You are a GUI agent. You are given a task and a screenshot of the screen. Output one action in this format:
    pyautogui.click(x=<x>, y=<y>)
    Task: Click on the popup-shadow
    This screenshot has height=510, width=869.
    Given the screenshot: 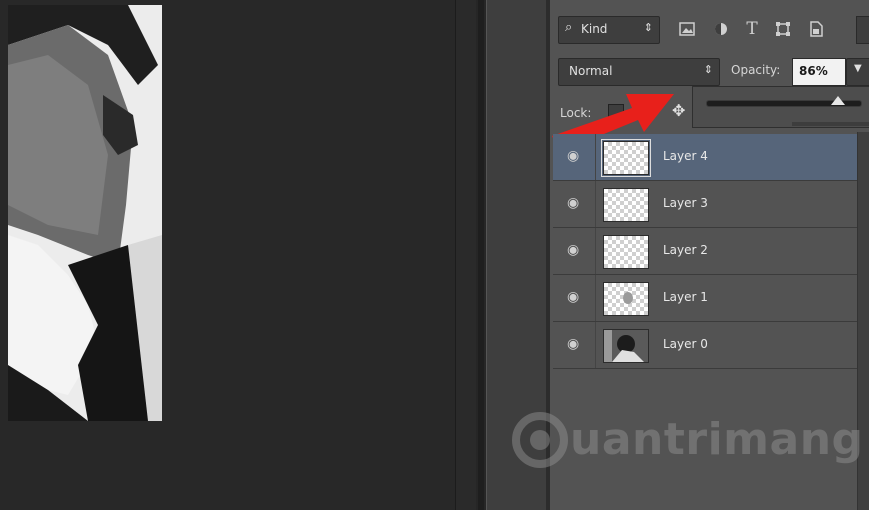 What is the action you would take?
    pyautogui.click(x=830, y=124)
    